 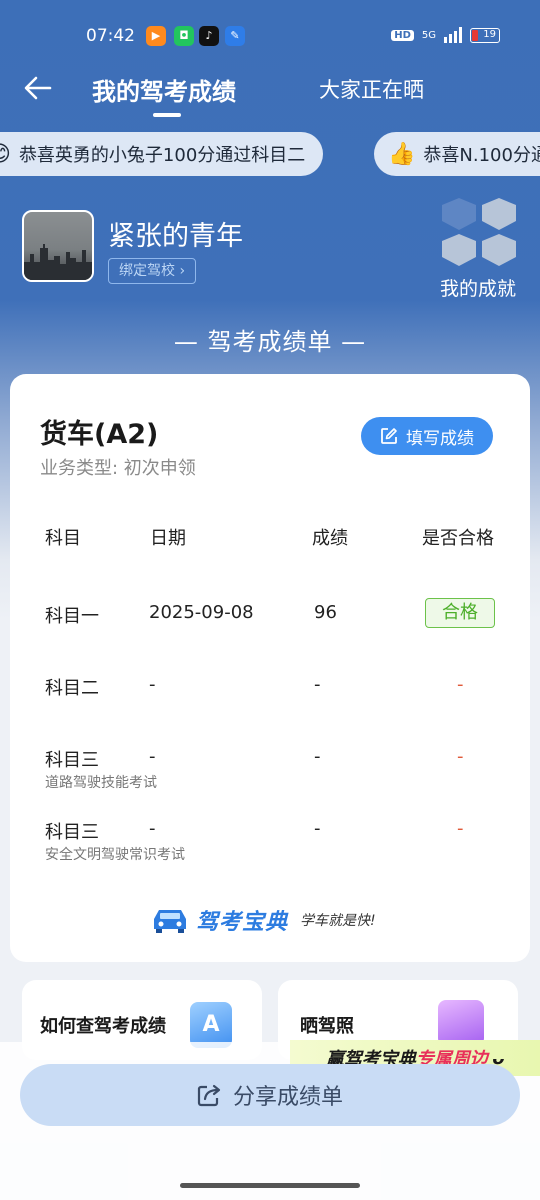 What do you see at coordinates (201, 612) in the screenshot?
I see `row-date: 2025-09-08` at bounding box center [201, 612].